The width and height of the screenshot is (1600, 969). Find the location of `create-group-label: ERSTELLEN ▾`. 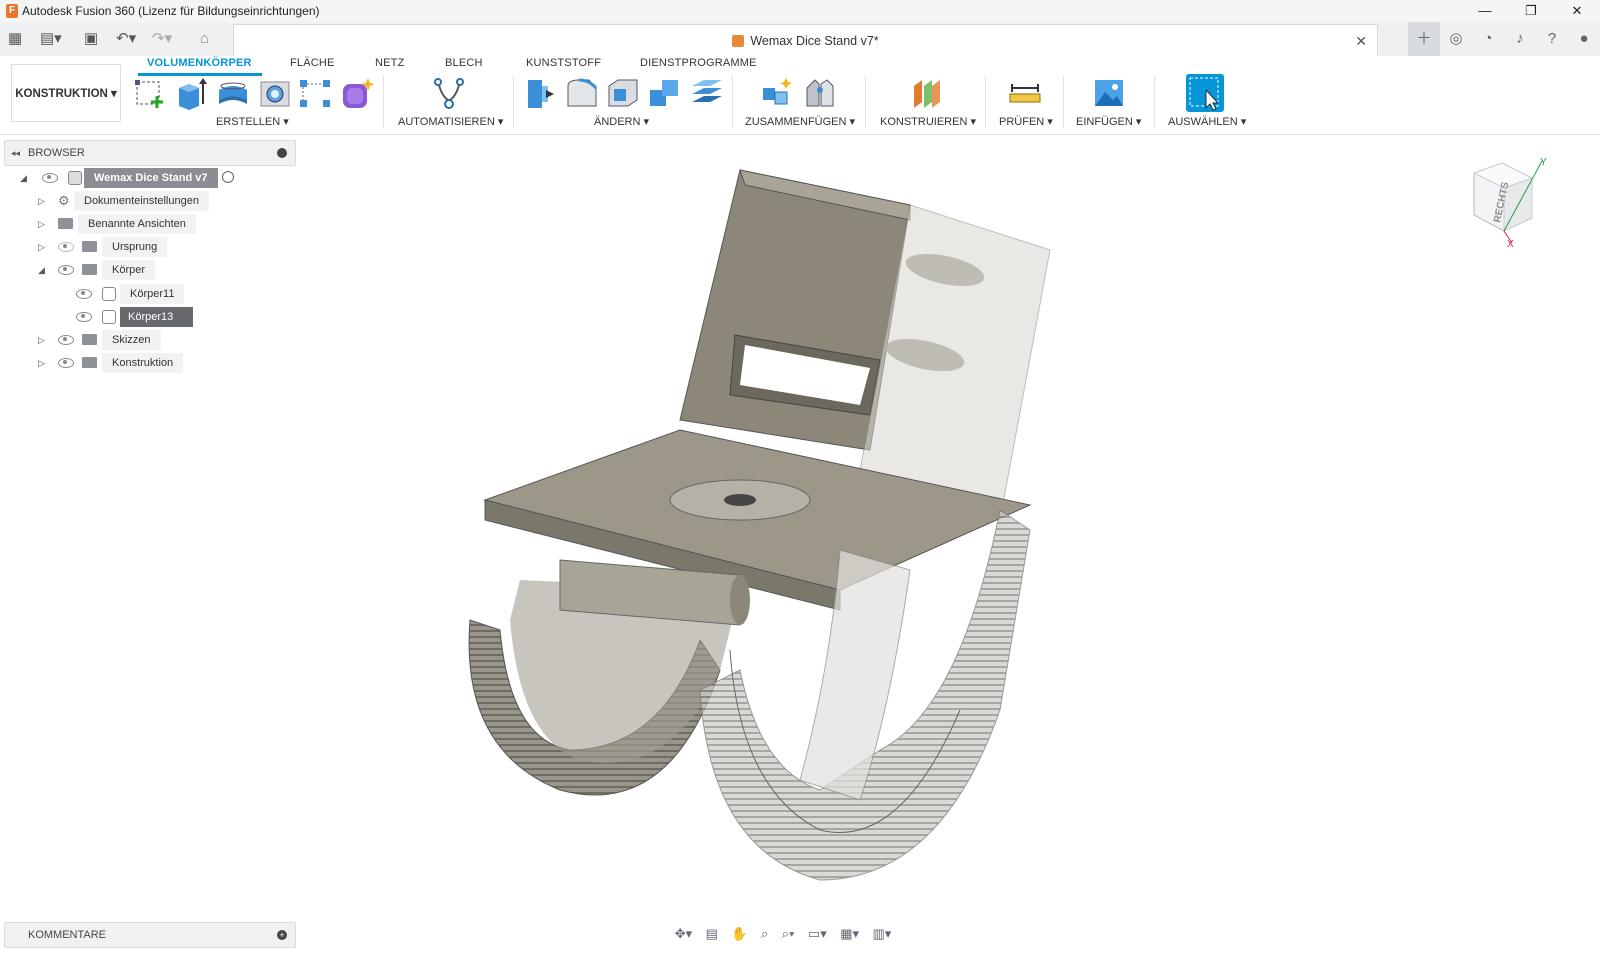

create-group-label: ERSTELLEN ▾ is located at coordinates (252, 121).